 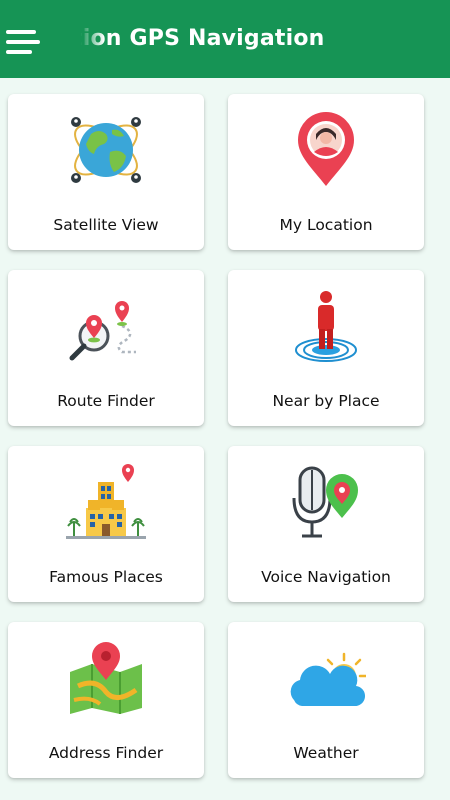 I want to click on globe-satellite-icon, so click(x=106, y=150).